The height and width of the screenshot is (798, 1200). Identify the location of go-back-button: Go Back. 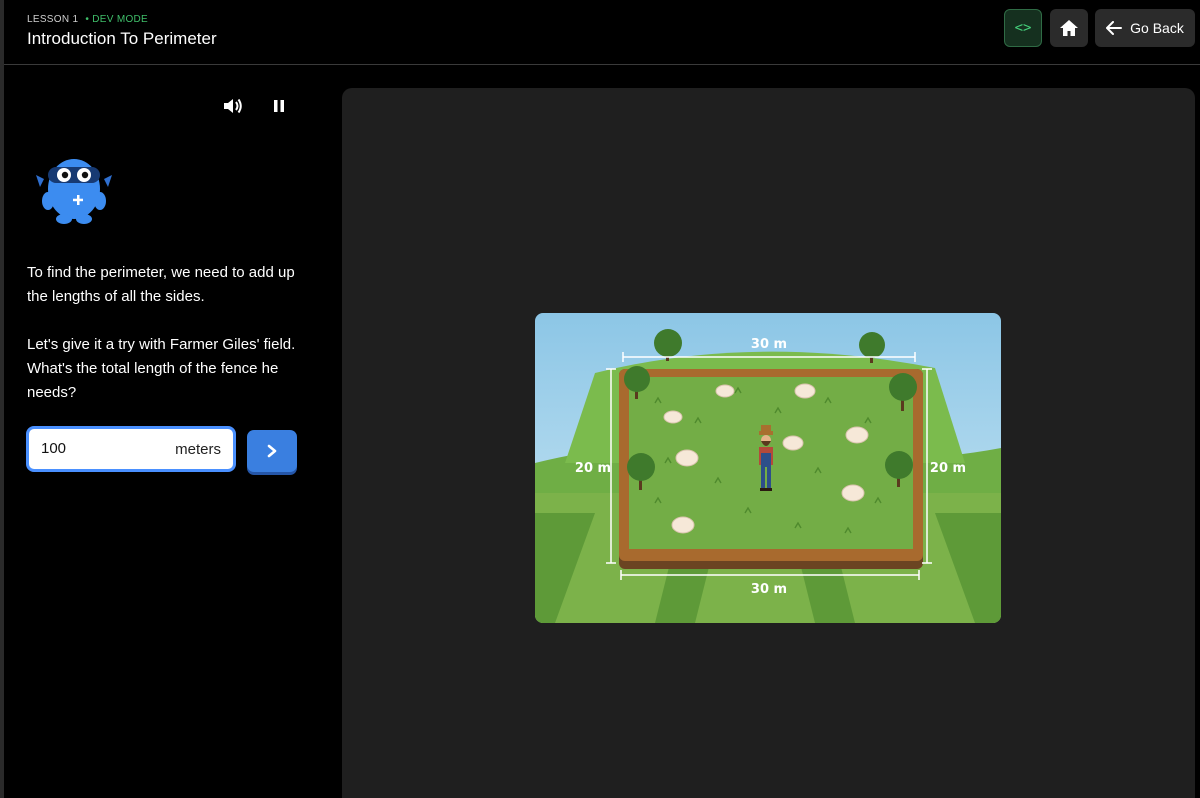
(1145, 28).